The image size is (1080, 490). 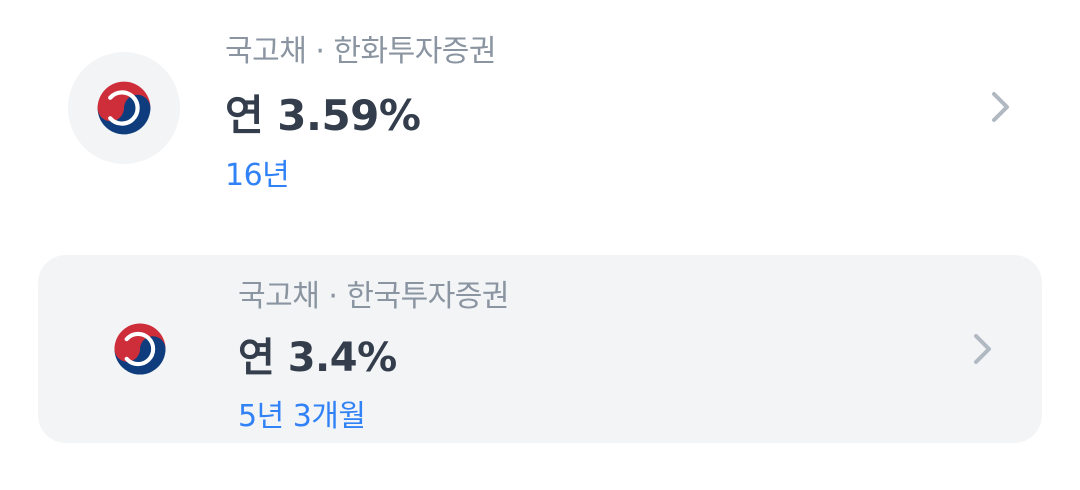 What do you see at coordinates (302, 416) in the screenshot?
I see `bond-term: 5년 3개월` at bounding box center [302, 416].